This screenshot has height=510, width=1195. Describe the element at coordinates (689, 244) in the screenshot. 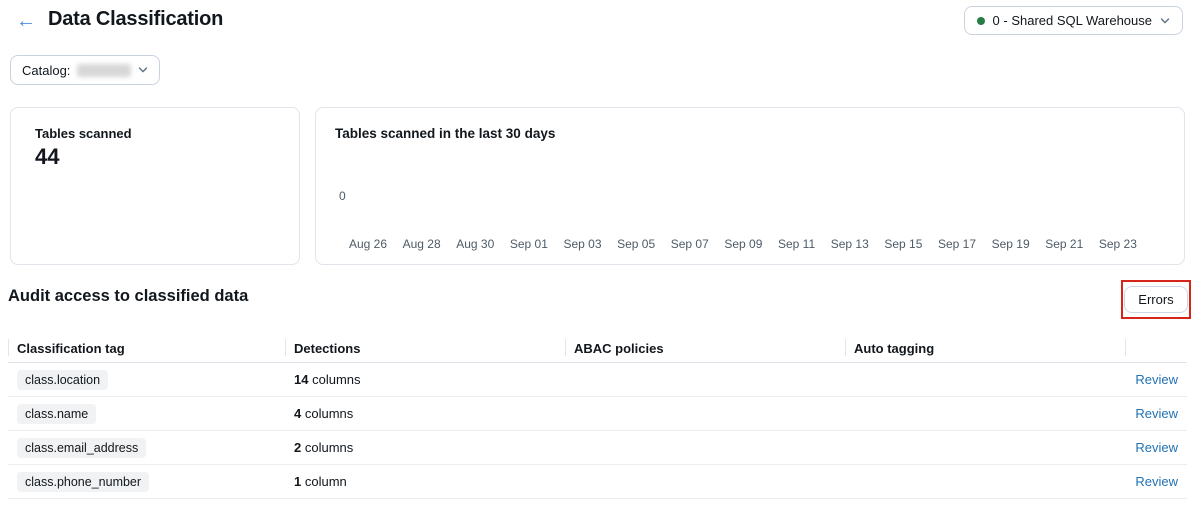

I see `chart-x-tick: Sep 07` at that location.